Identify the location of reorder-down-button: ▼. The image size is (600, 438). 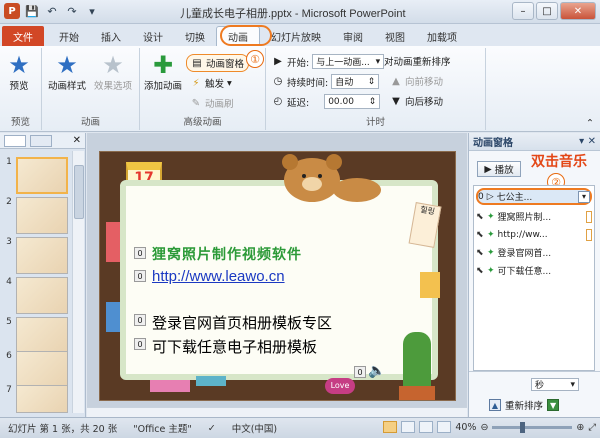
(553, 405).